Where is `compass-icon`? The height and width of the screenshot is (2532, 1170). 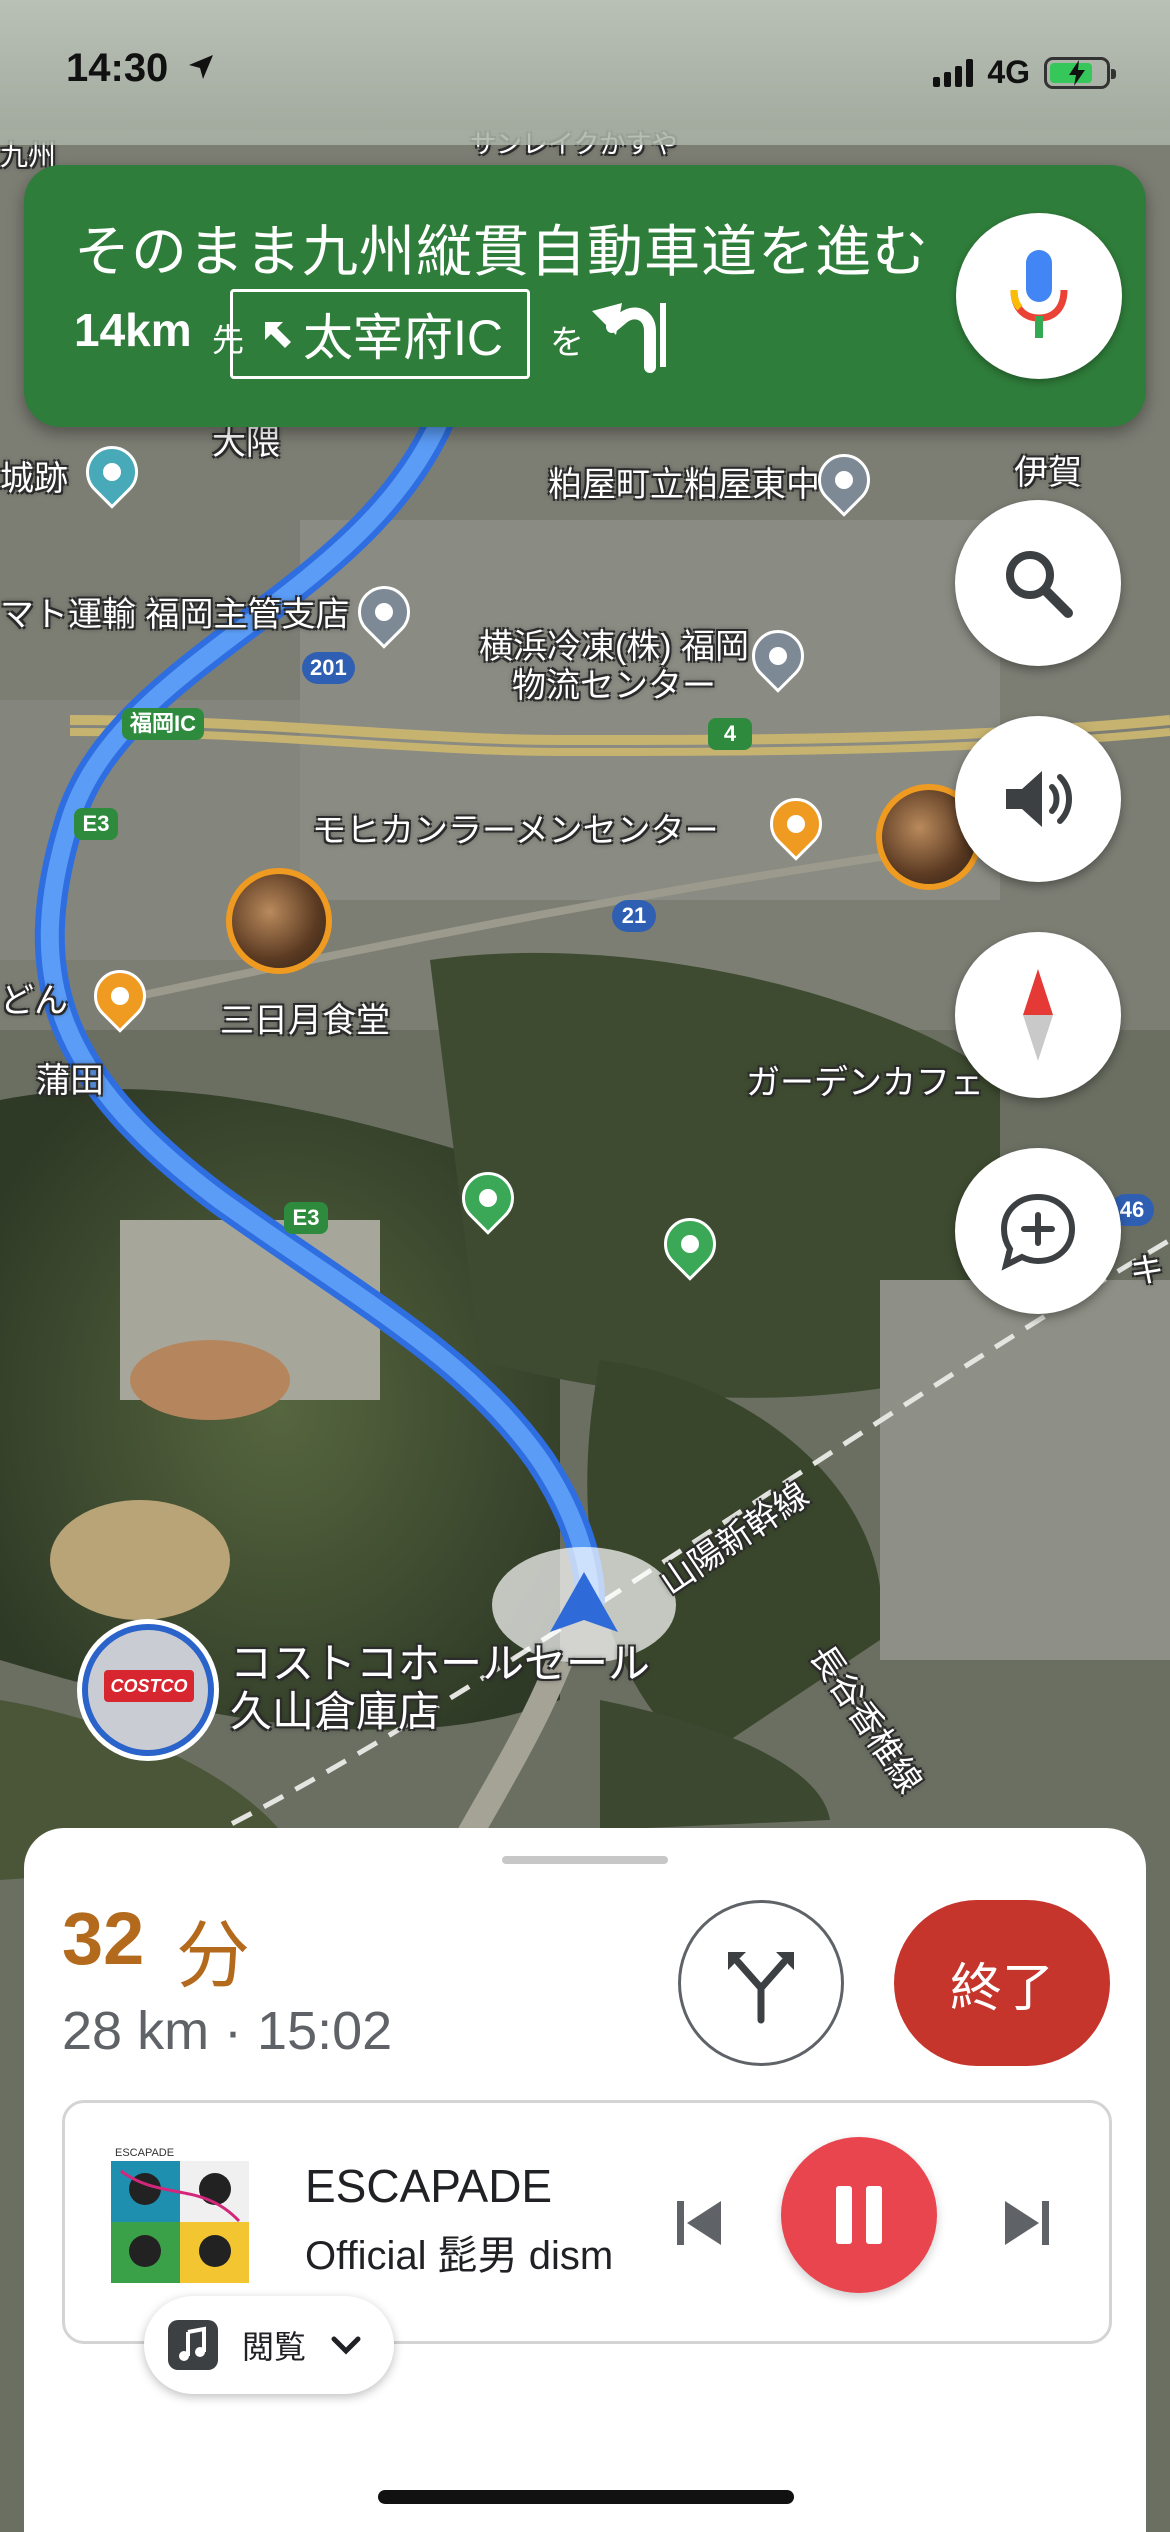 compass-icon is located at coordinates (1038, 1015).